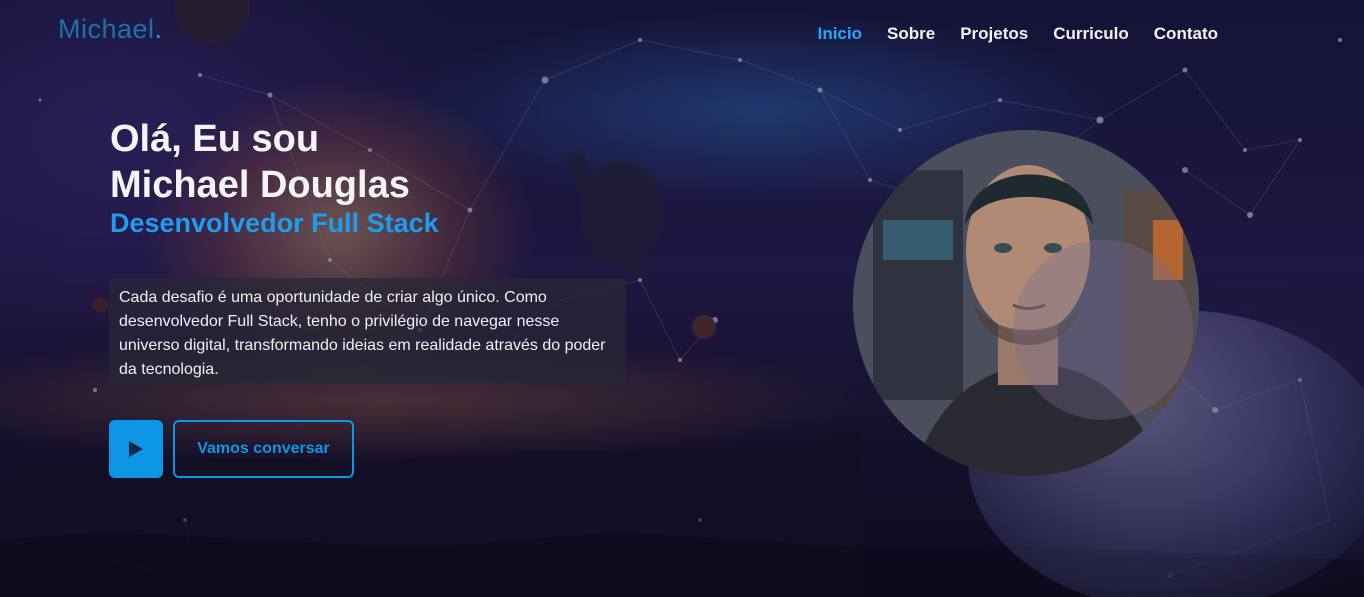 This screenshot has width=1364, height=597. I want to click on nav-menu: Inicio Sobre Projetos Curriculo Contato, so click(1018, 34).